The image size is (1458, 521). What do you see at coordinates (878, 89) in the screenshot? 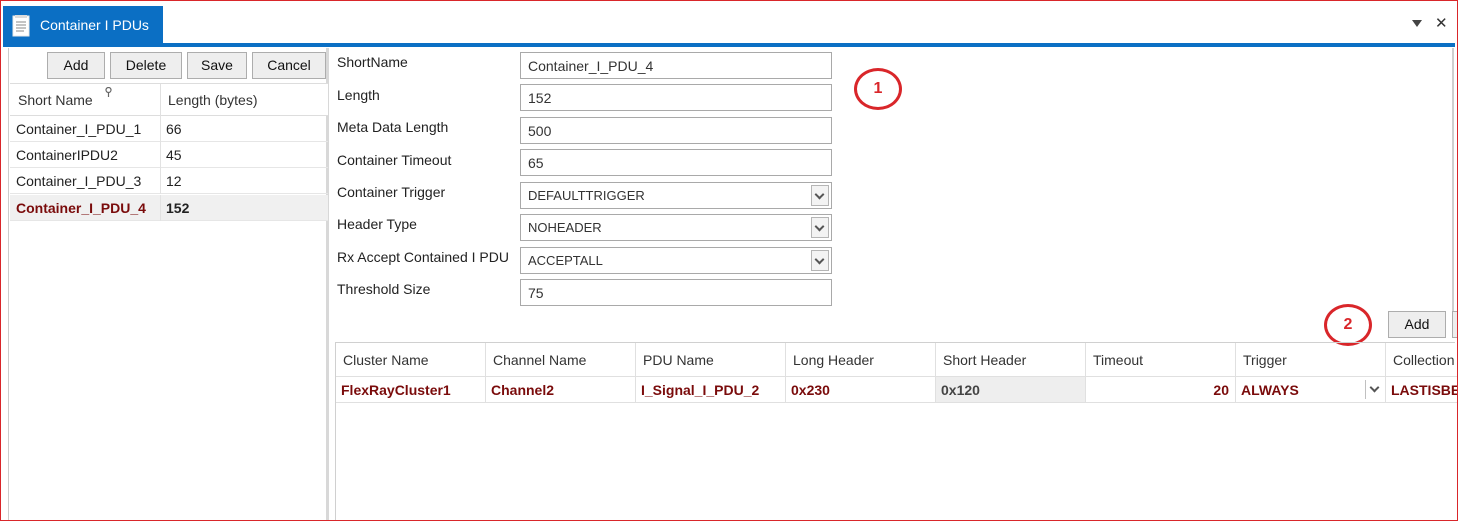
I see `callout-1: 1` at bounding box center [878, 89].